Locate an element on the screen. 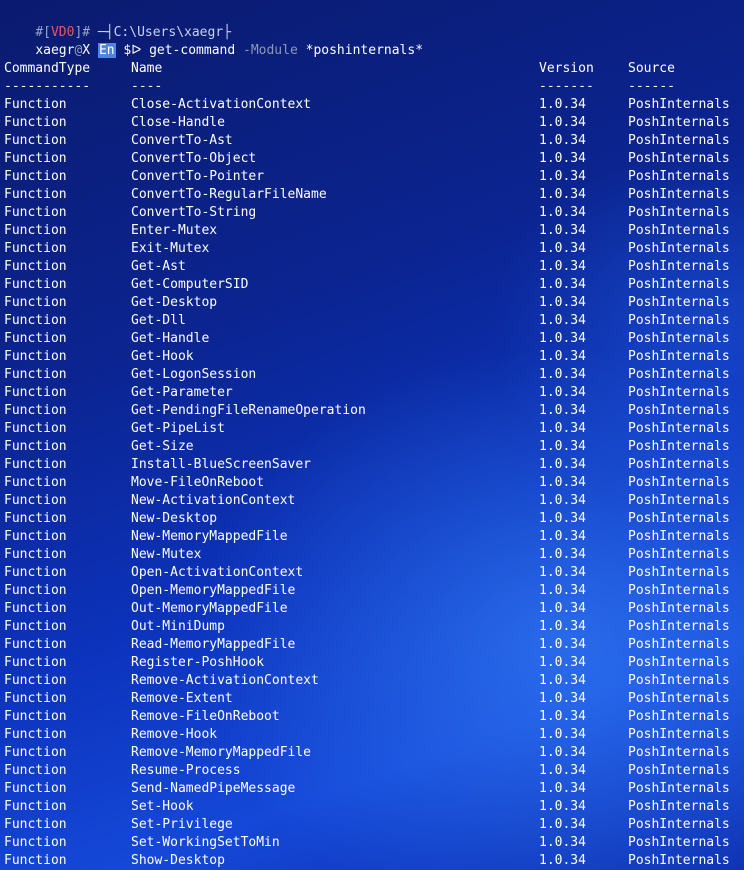 The image size is (744, 870). cell-name: Get-PipeList is located at coordinates (178, 428).